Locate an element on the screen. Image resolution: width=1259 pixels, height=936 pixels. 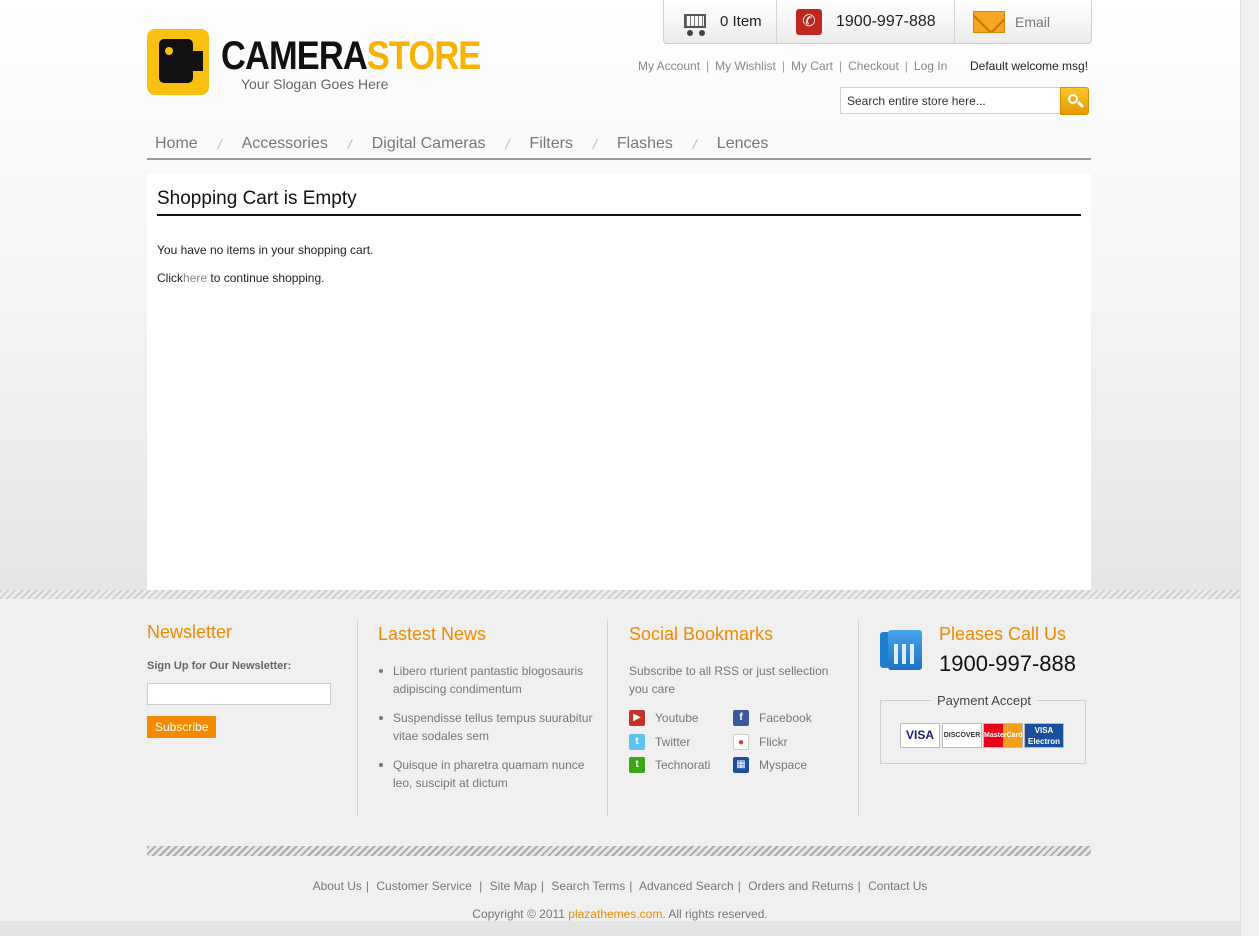
mini-cart: 0 Item is located at coordinates (721, 21).